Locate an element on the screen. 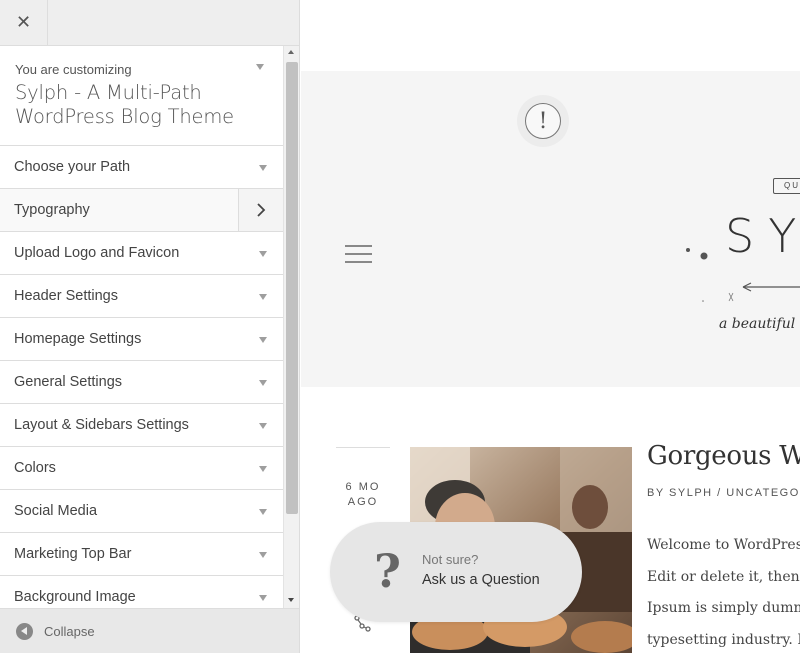  theme-title-line-2: WordPress Blog Theme is located at coordinates (124, 116).